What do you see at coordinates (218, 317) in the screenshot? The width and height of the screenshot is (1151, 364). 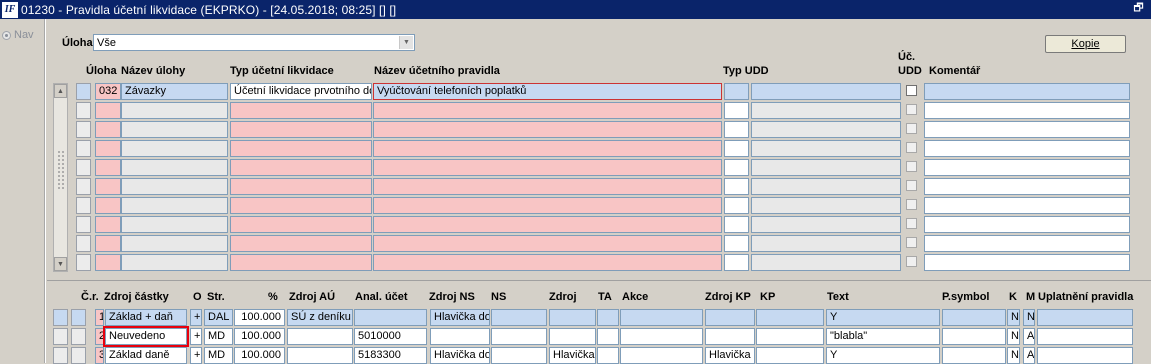 I see `table-cell-str: DAL` at bounding box center [218, 317].